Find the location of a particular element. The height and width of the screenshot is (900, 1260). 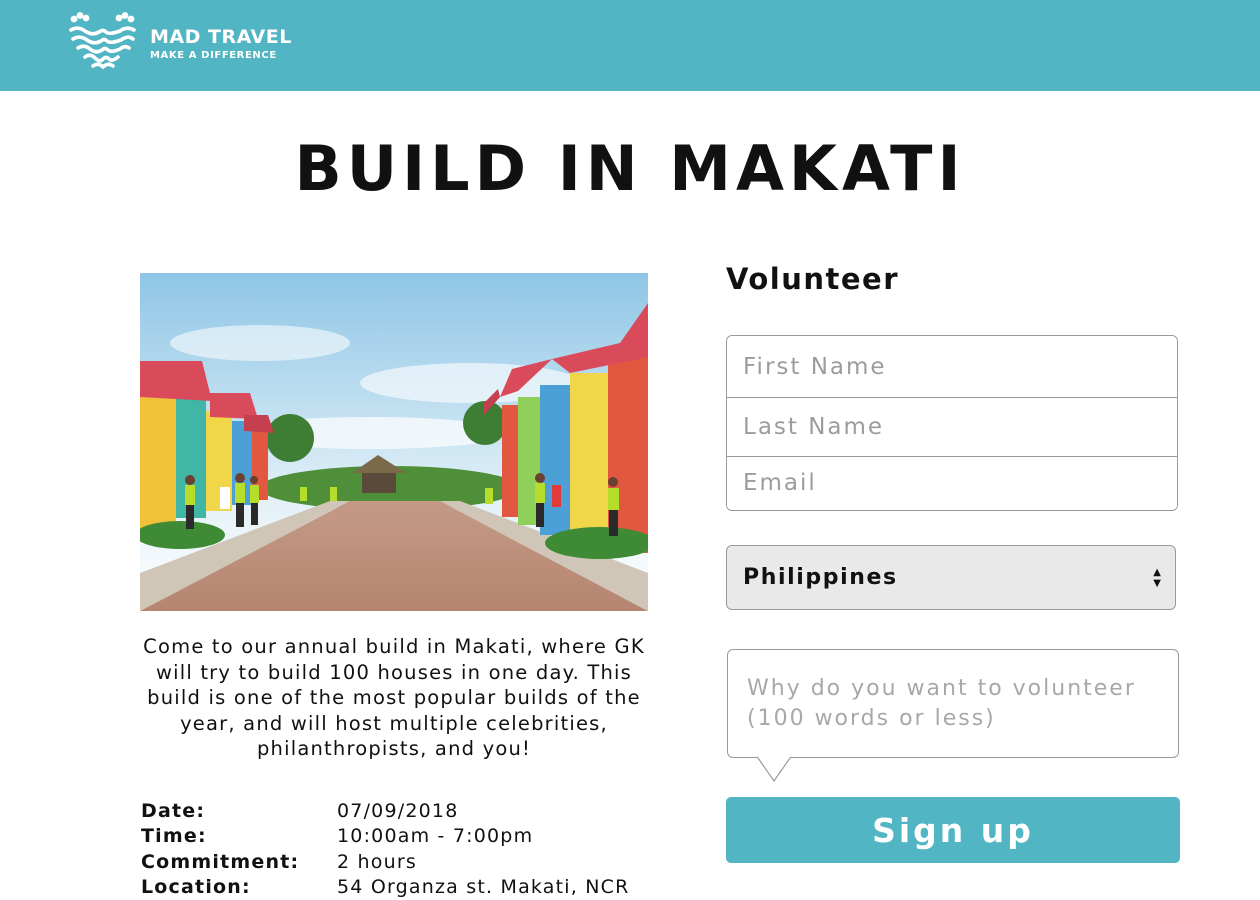

detail-row-commitment: Commitment: 2 hours is located at coordinates (421, 862).